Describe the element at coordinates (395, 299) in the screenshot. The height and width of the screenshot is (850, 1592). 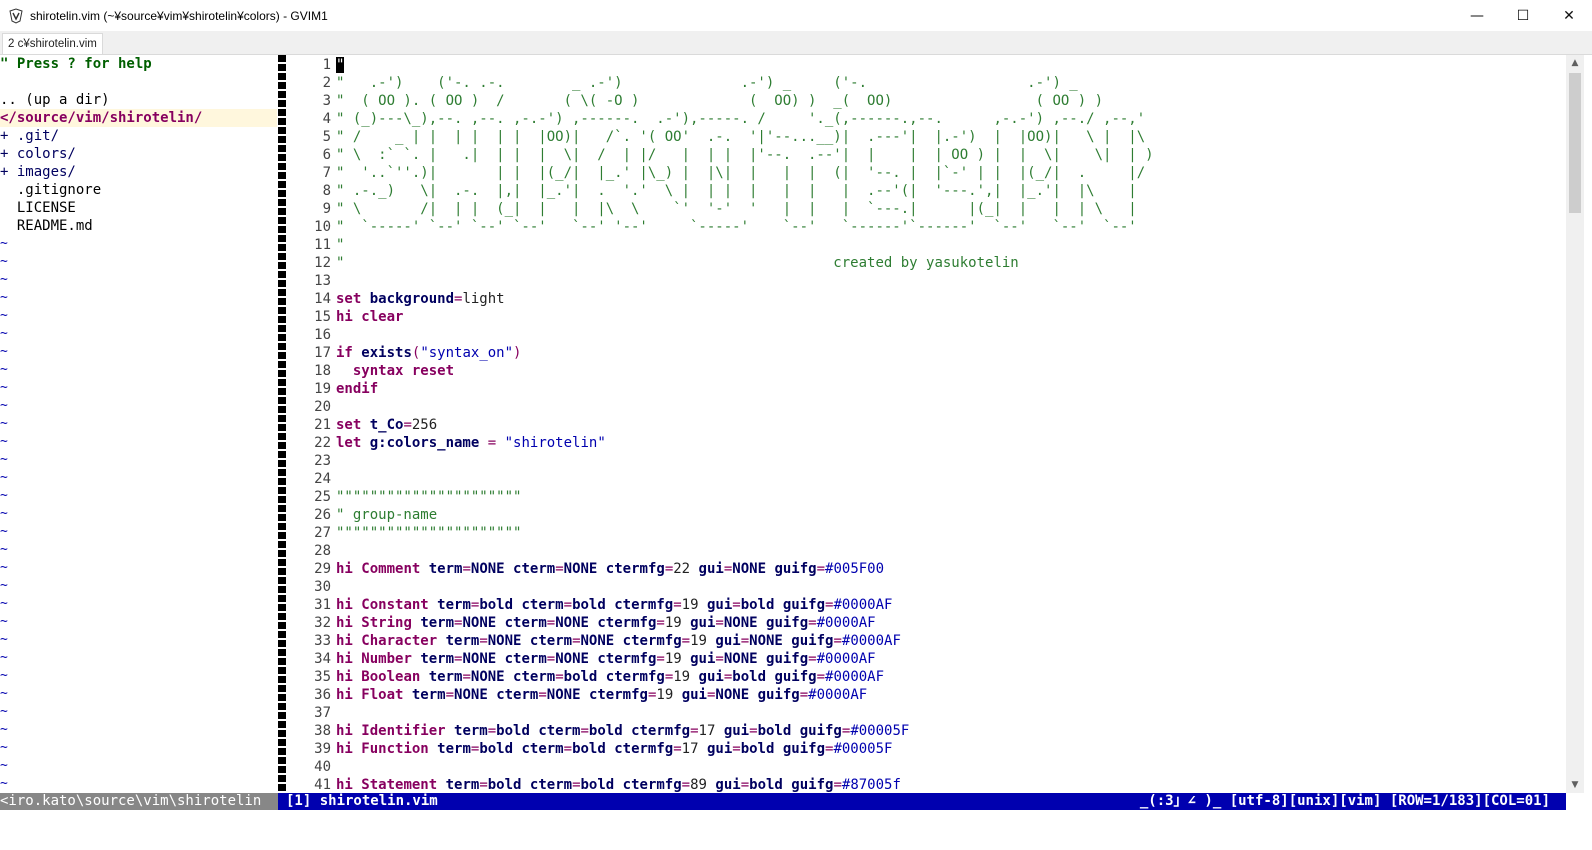
I see `code-line: 14 set background=light` at that location.